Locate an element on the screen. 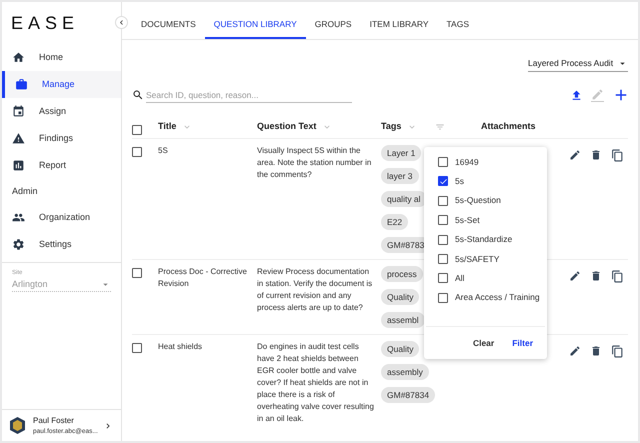 The width and height of the screenshot is (640, 443). warning-icon is located at coordinates (18, 138).